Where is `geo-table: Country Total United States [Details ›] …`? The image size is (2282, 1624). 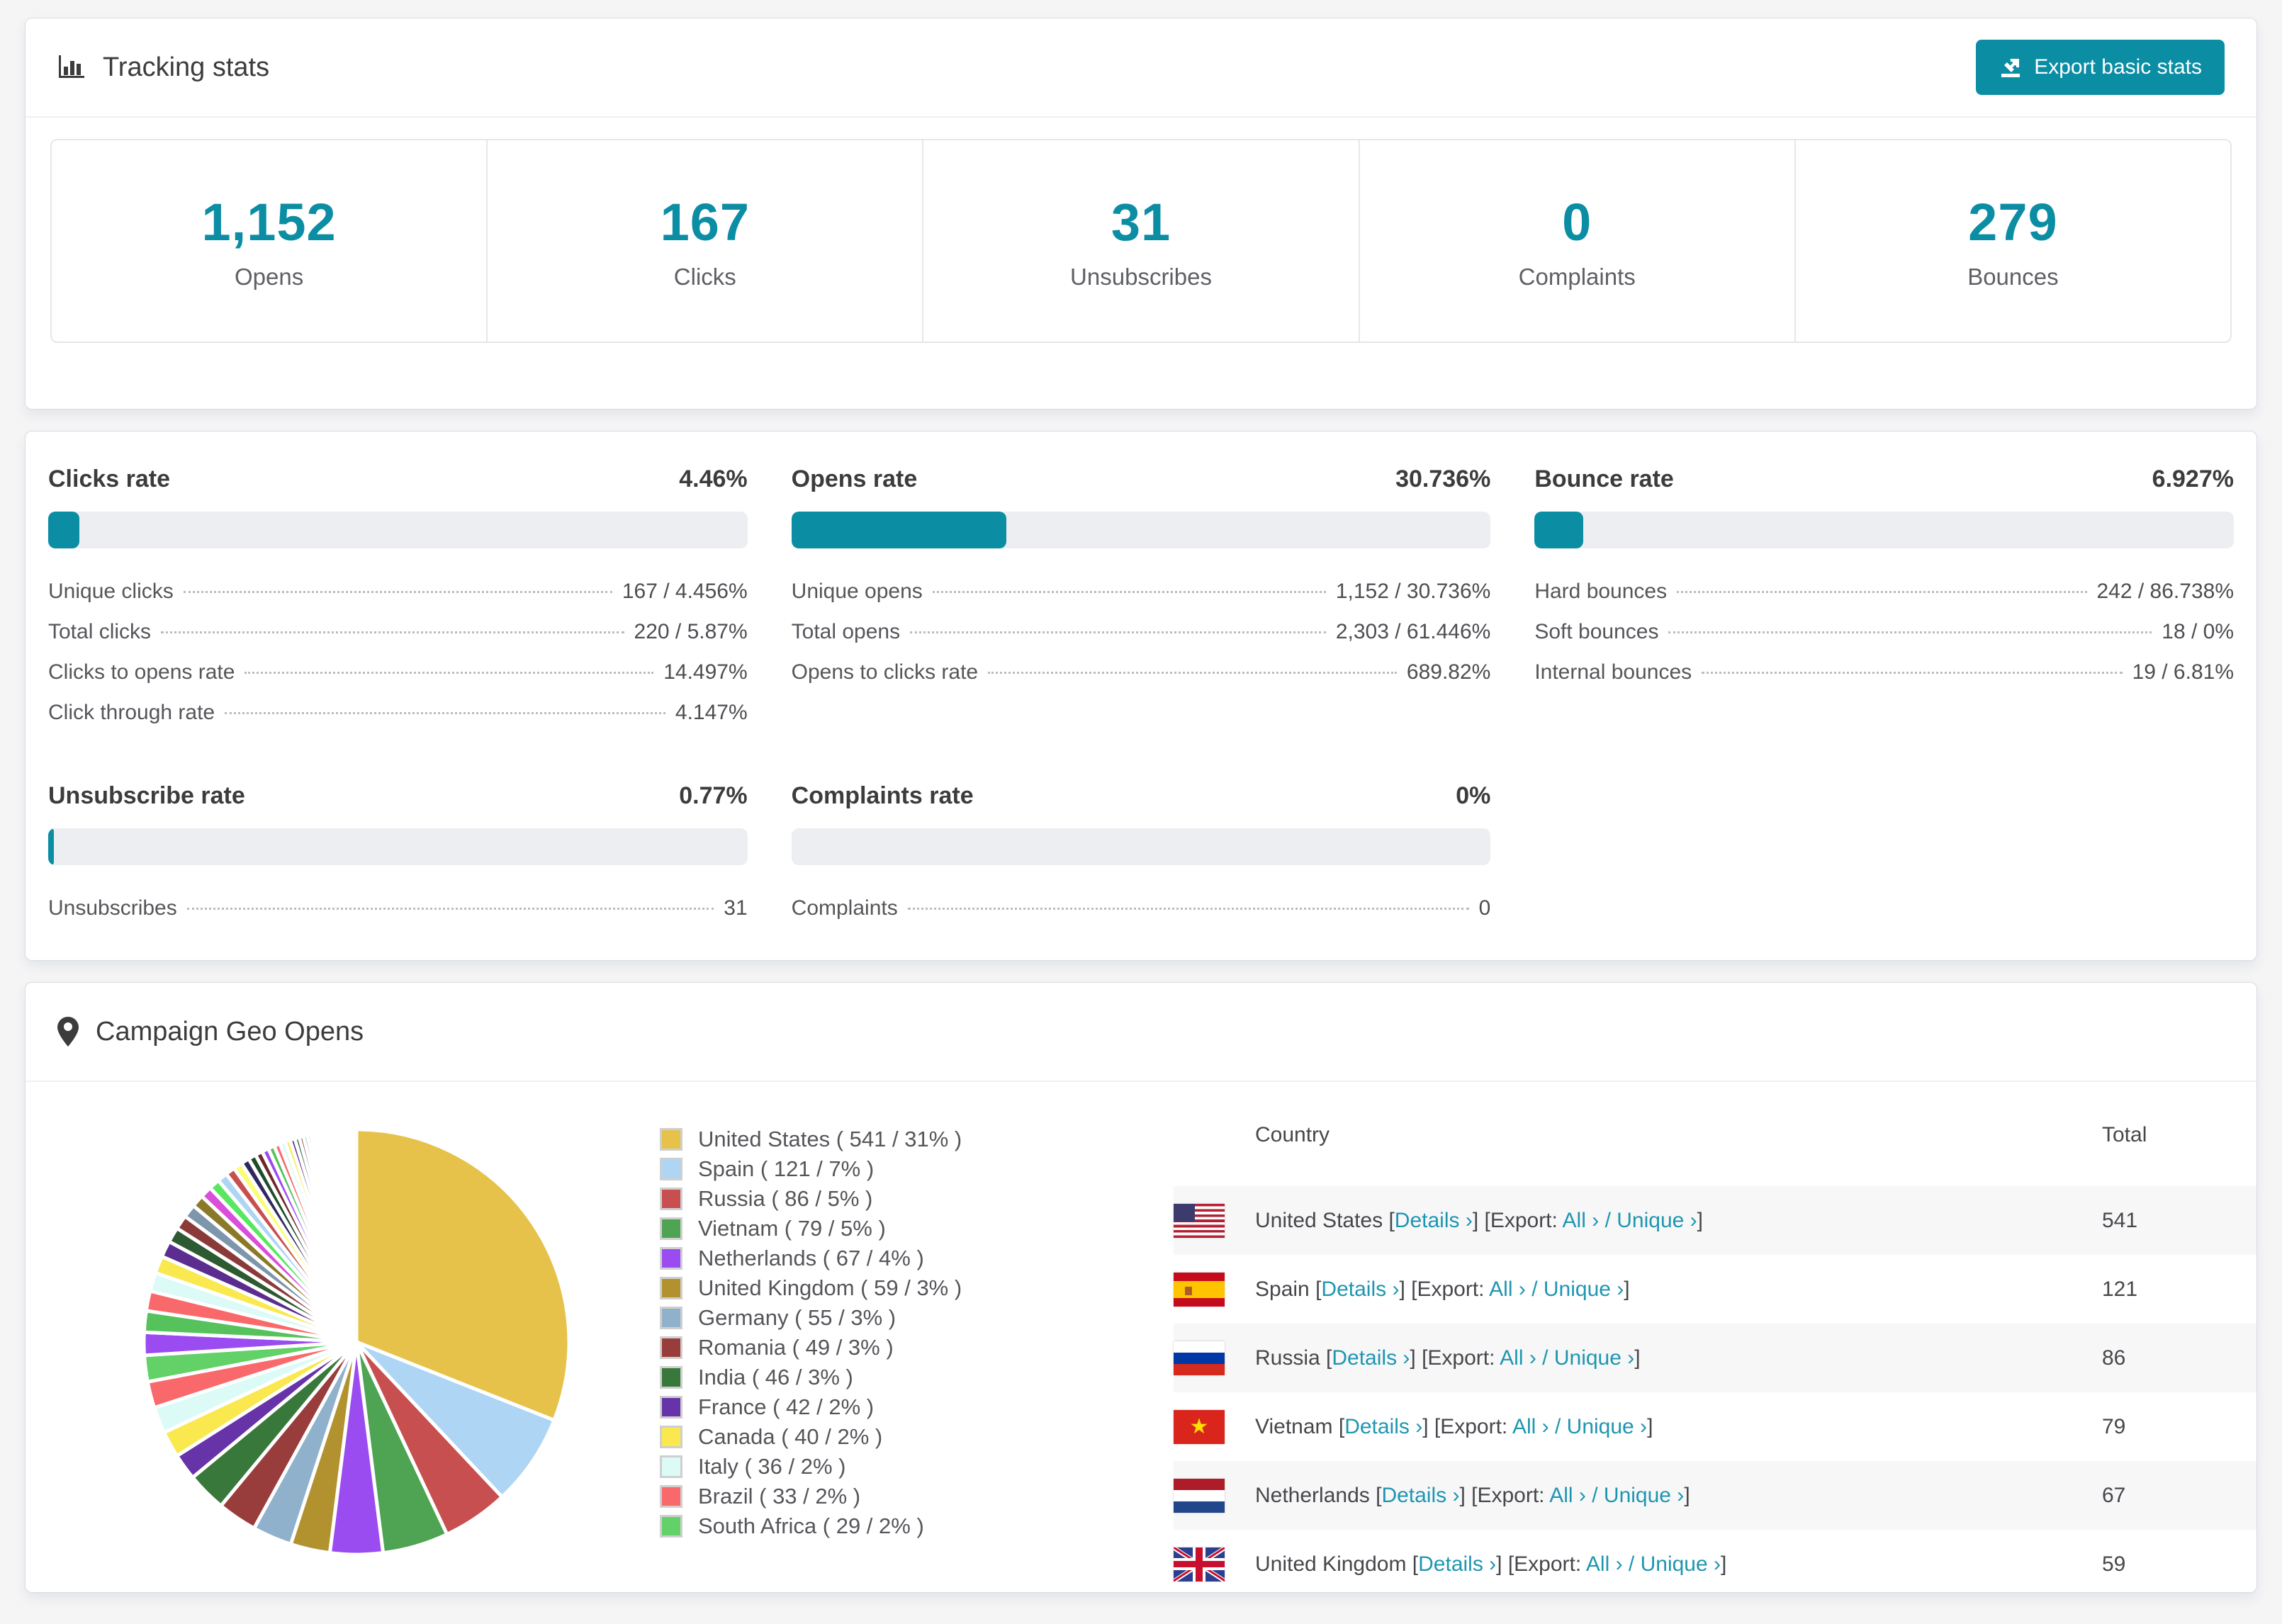 geo-table: Country Total United States [Details ›] … is located at coordinates (1715, 1338).